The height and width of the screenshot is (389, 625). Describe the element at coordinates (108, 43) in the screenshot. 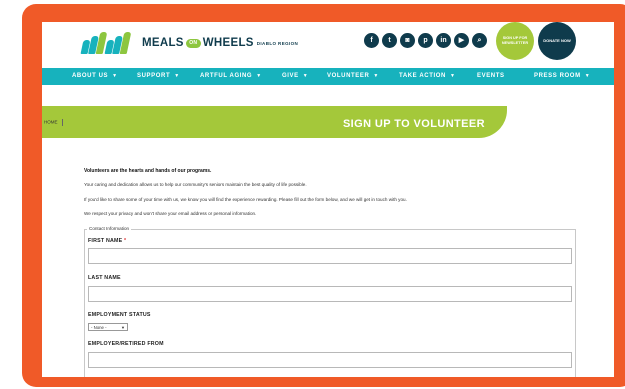

I see `logo-mark` at that location.